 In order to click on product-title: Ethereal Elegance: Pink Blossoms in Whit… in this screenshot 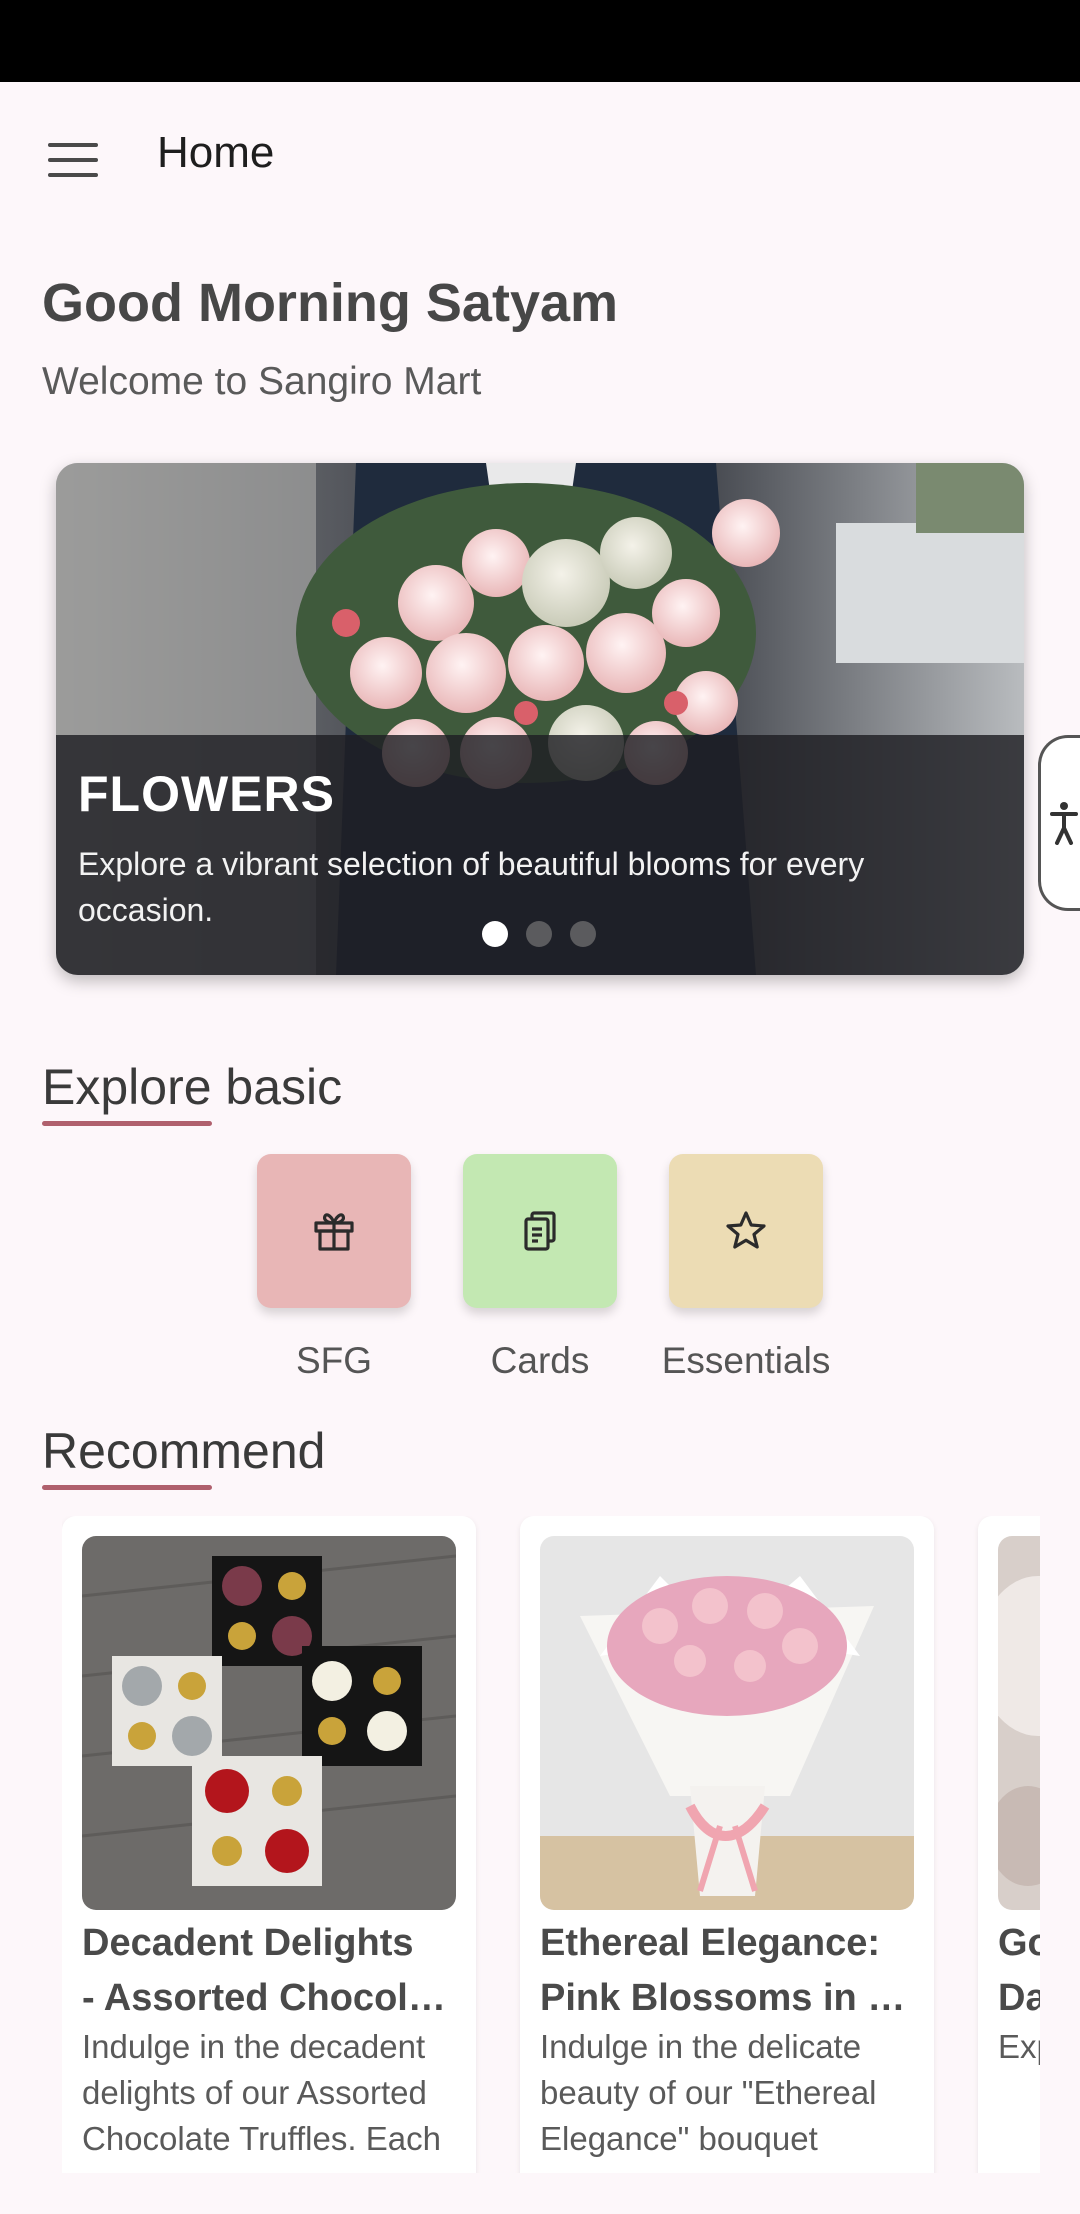, I will do `click(727, 1970)`.